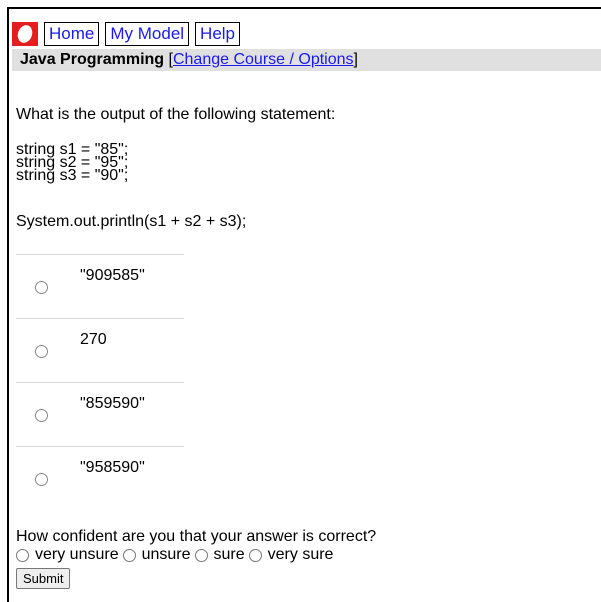 The width and height of the screenshot is (601, 602). Describe the element at coordinates (229, 554) in the screenshot. I see `confidence-label: sure` at that location.